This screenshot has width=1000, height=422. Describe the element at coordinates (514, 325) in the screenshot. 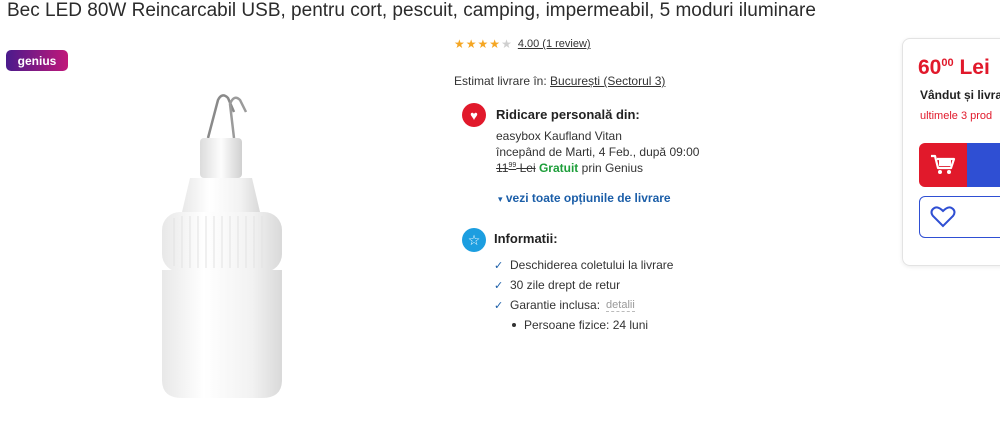

I see `bullet-dot` at that location.